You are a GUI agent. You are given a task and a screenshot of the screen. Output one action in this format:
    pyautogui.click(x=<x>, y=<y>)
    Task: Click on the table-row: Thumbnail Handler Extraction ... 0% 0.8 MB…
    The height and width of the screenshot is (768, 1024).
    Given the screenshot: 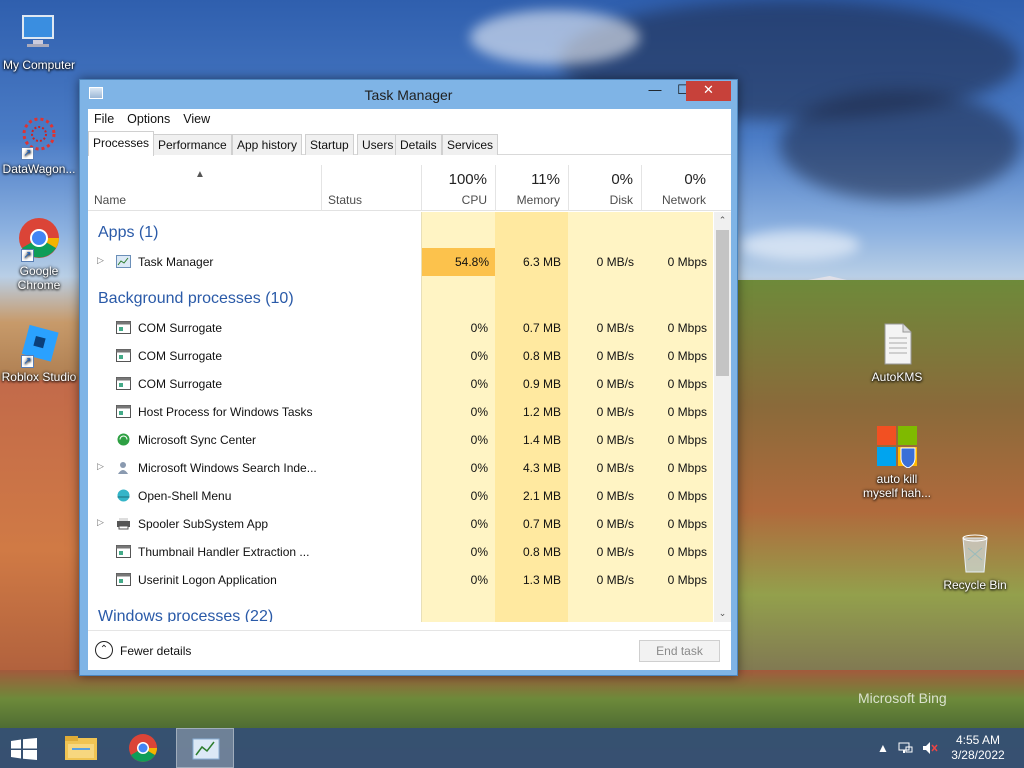 What is the action you would take?
    pyautogui.click(x=400, y=552)
    